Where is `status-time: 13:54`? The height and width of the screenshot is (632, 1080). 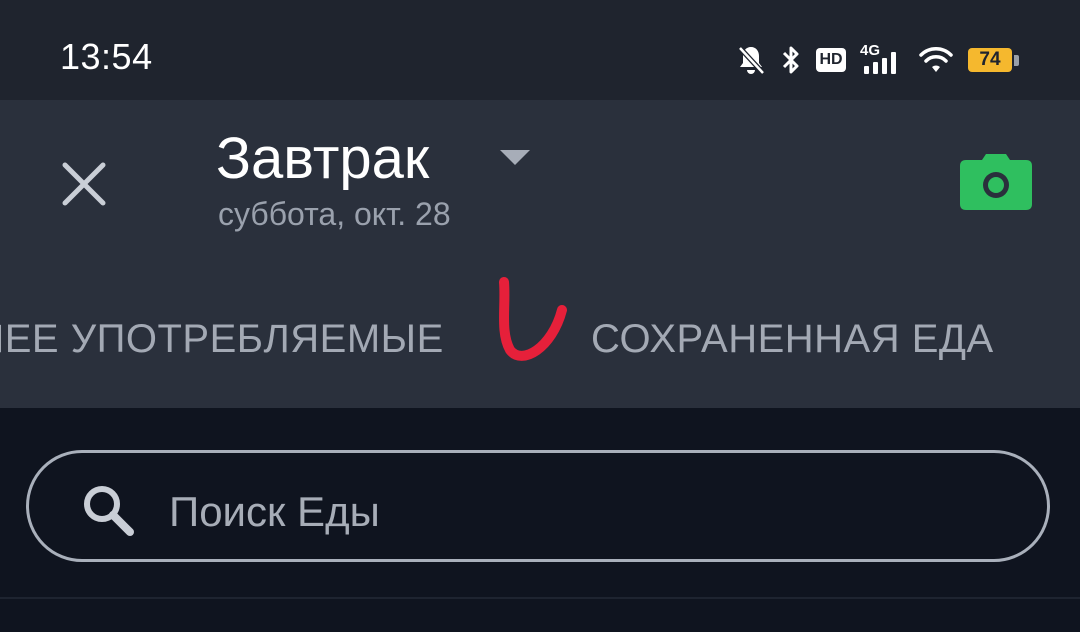
status-time: 13:54 is located at coordinates (106, 56).